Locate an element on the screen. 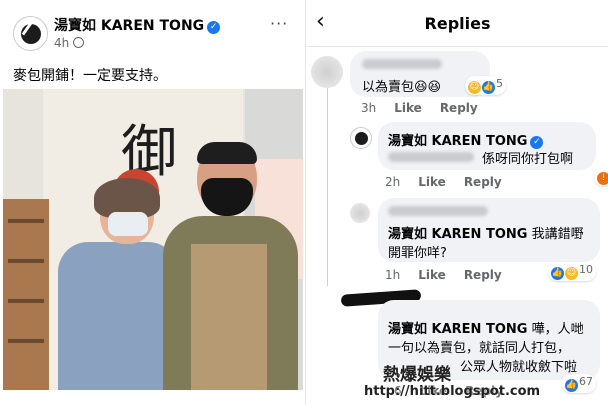 This screenshot has width=608, height=405. reaction-count-value: 5 is located at coordinates (499, 83).